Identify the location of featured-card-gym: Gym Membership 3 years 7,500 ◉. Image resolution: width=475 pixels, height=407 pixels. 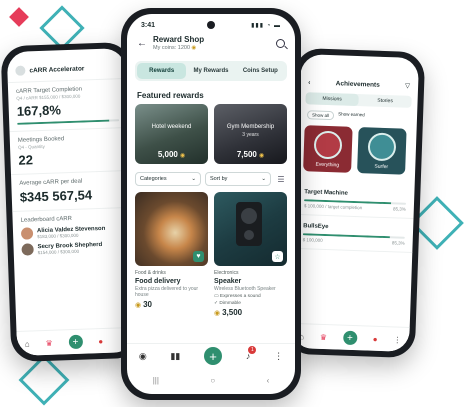
(250, 134).